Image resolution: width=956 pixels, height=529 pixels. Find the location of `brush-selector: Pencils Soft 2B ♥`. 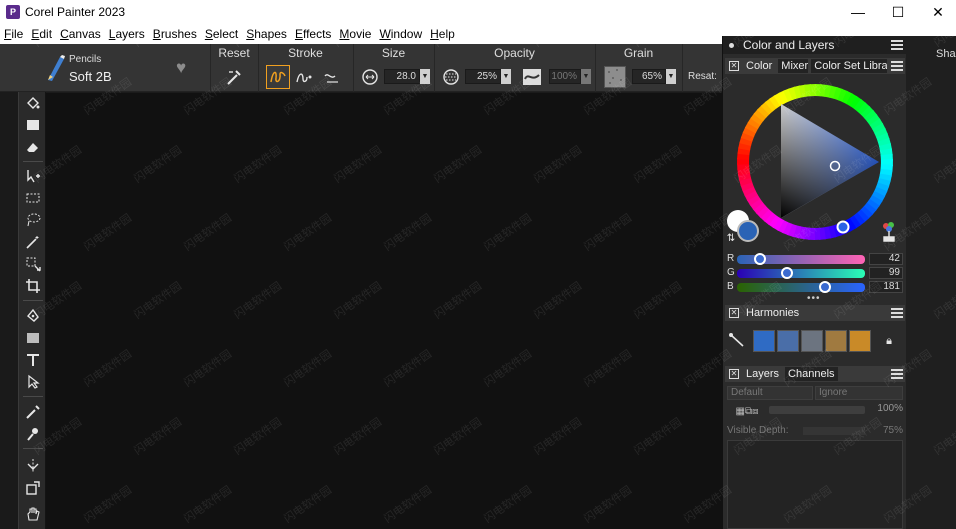

brush-selector: Pencils Soft 2B ♥ is located at coordinates (119, 69).